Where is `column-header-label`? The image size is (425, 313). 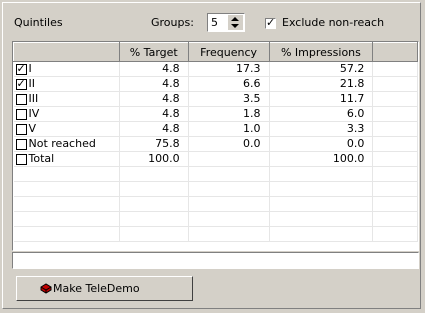 column-header-label is located at coordinates (66, 52).